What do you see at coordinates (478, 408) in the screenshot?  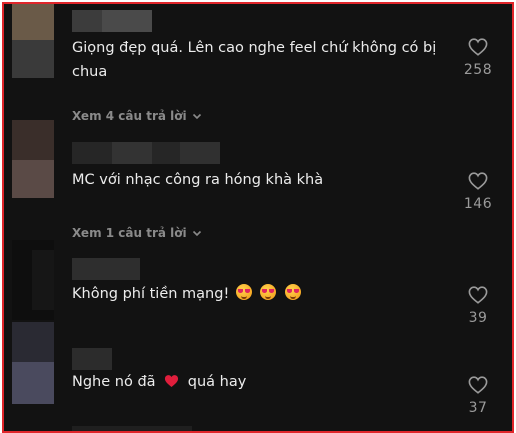 I see `like-count: 37` at bounding box center [478, 408].